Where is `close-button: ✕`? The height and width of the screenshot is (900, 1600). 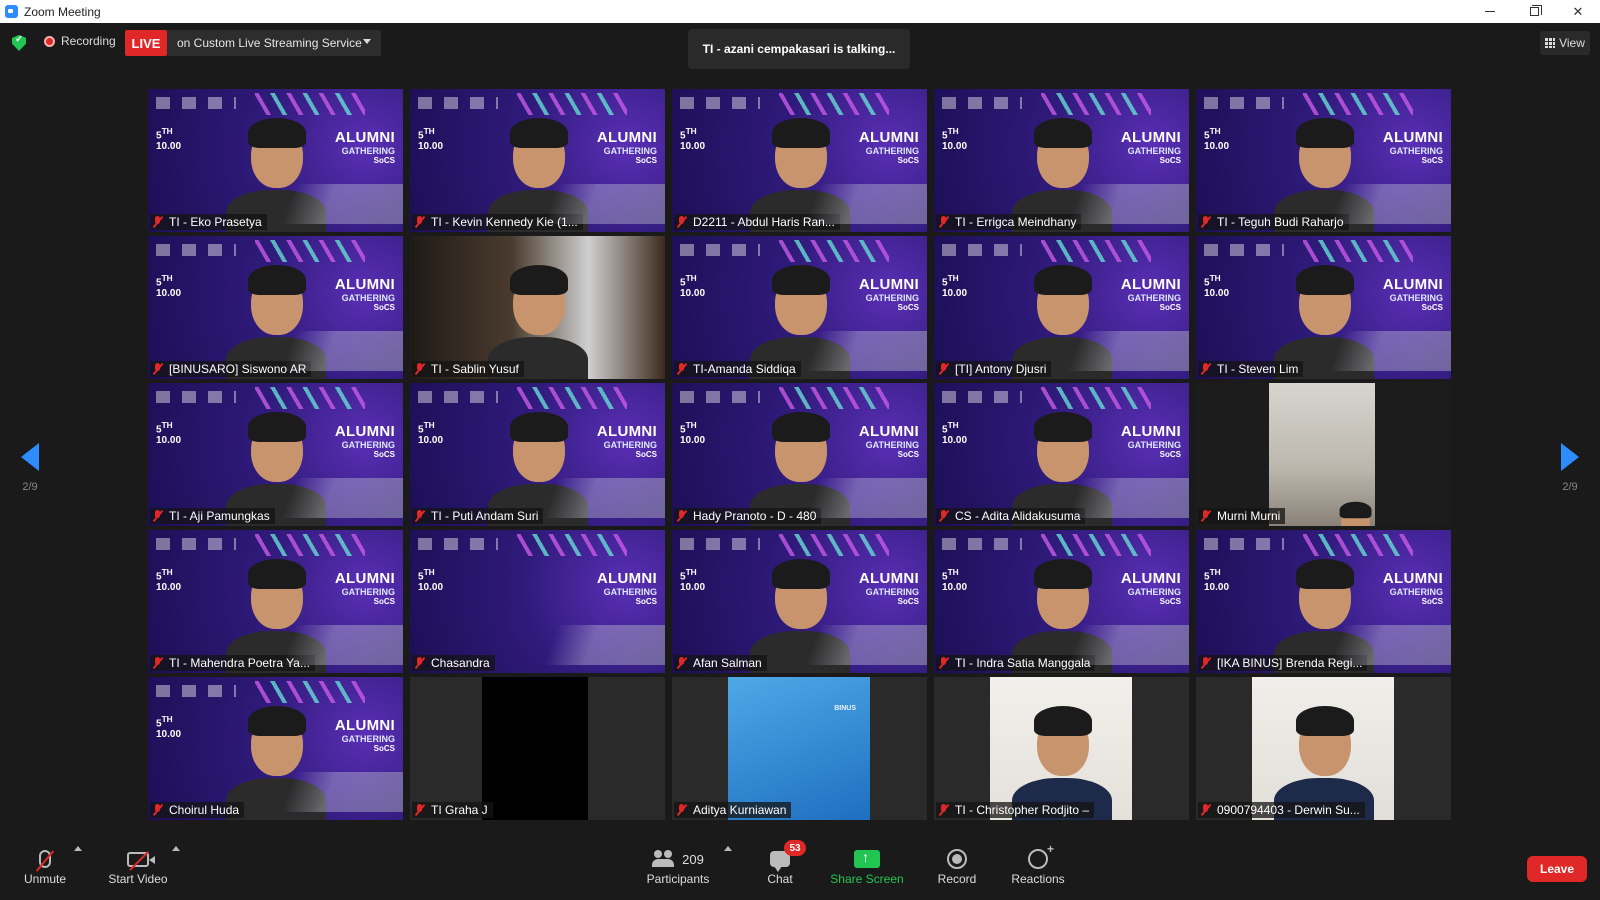
close-button: ✕ is located at coordinates (1578, 11).